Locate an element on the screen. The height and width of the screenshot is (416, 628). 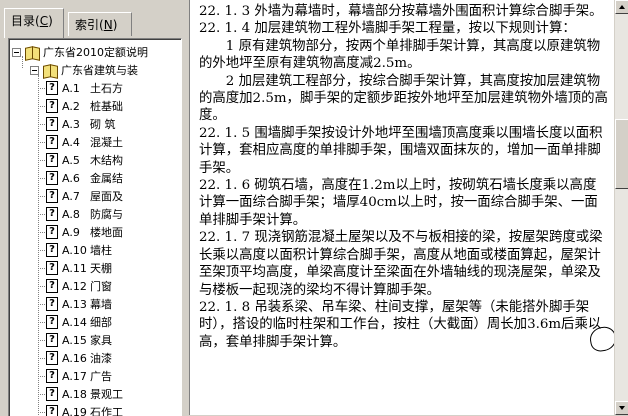
tree-item: ?A.15家具 is located at coordinates (79, 340).